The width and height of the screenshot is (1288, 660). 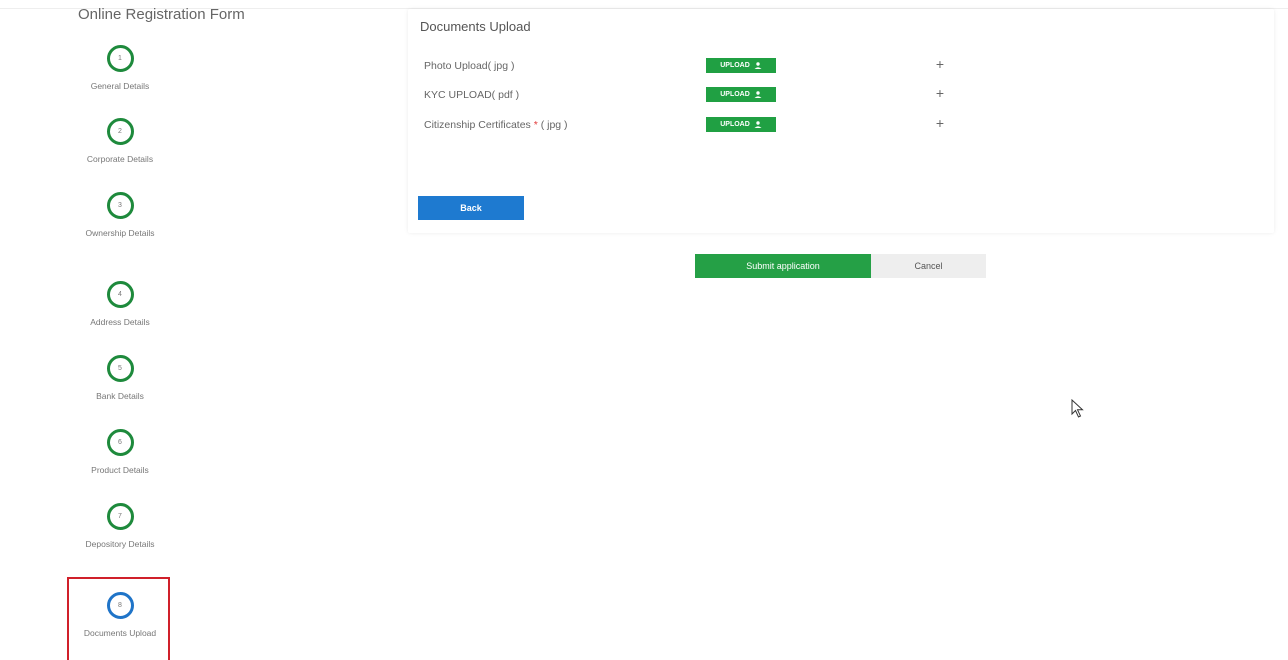 I want to click on step-label: Corporate Details, so click(x=120, y=159).